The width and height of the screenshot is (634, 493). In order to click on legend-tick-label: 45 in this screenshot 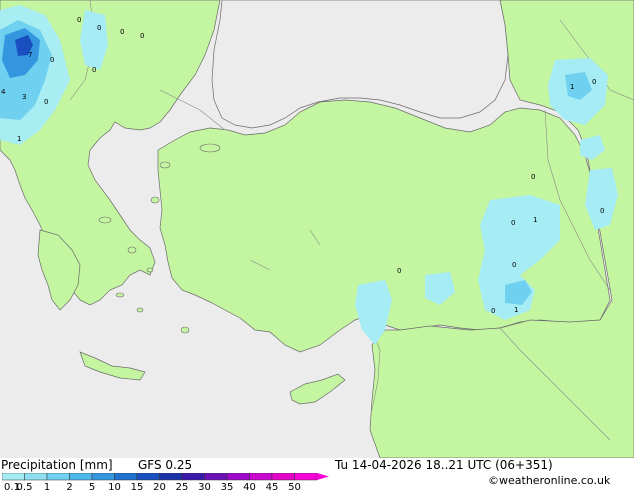, I will do `click(272, 487)`.